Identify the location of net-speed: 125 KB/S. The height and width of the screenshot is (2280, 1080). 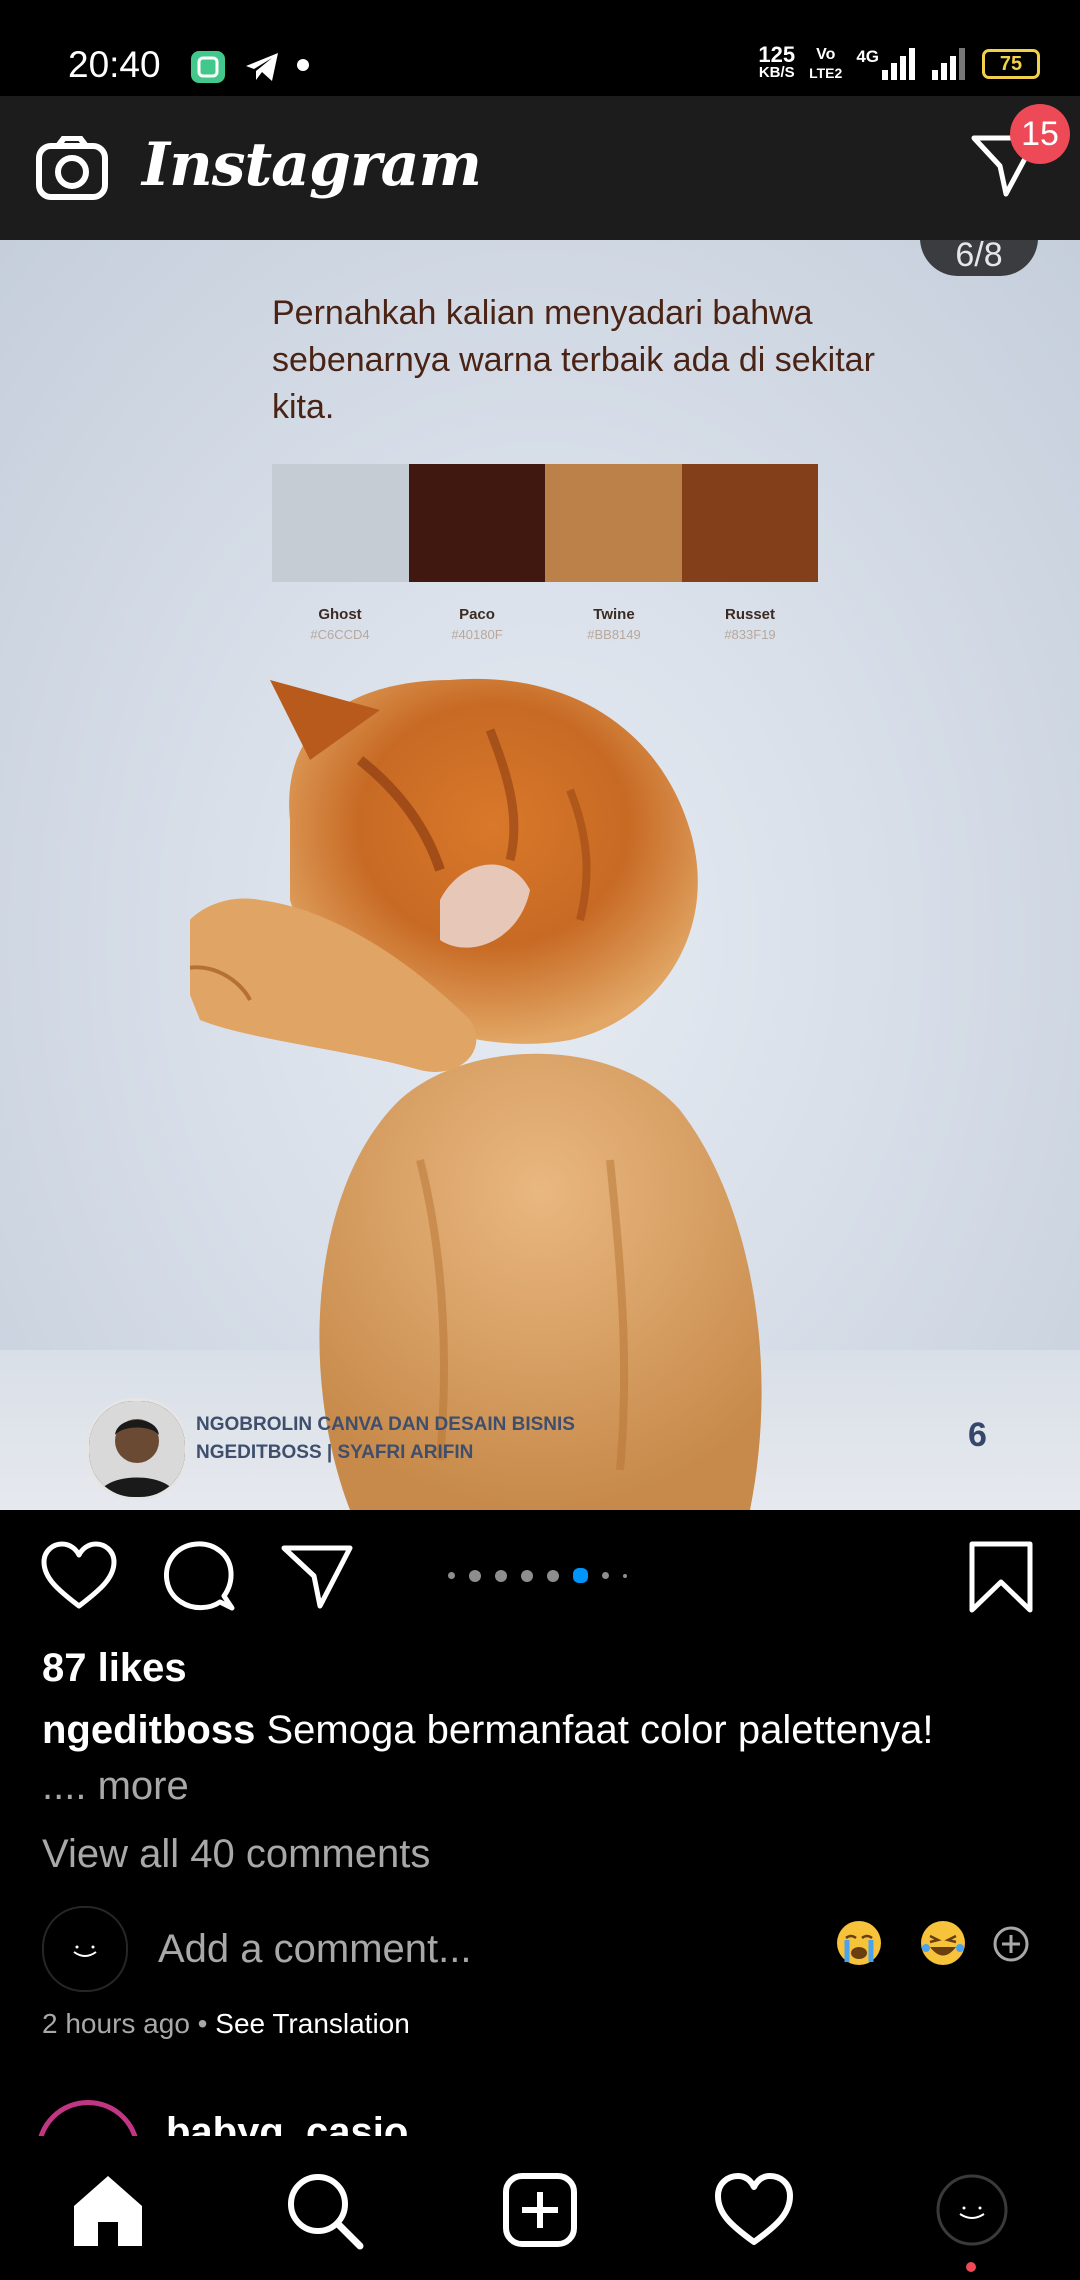
(777, 62).